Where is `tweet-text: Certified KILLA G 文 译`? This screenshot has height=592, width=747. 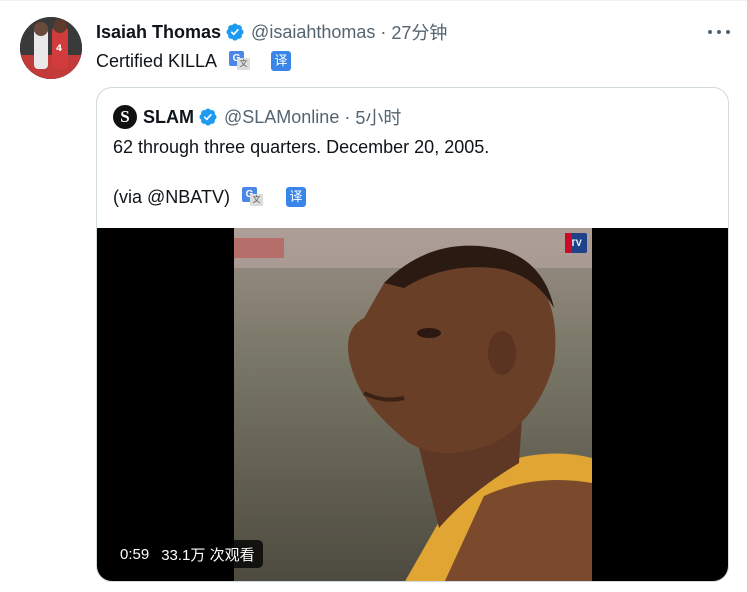
tweet-text: Certified KILLA G 文 译 is located at coordinates (194, 61).